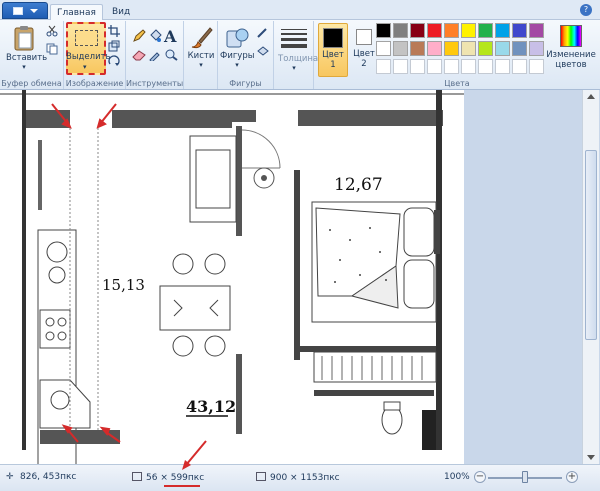 The image size is (600, 491). I want to click on fill-style-icon, so click(263, 51).